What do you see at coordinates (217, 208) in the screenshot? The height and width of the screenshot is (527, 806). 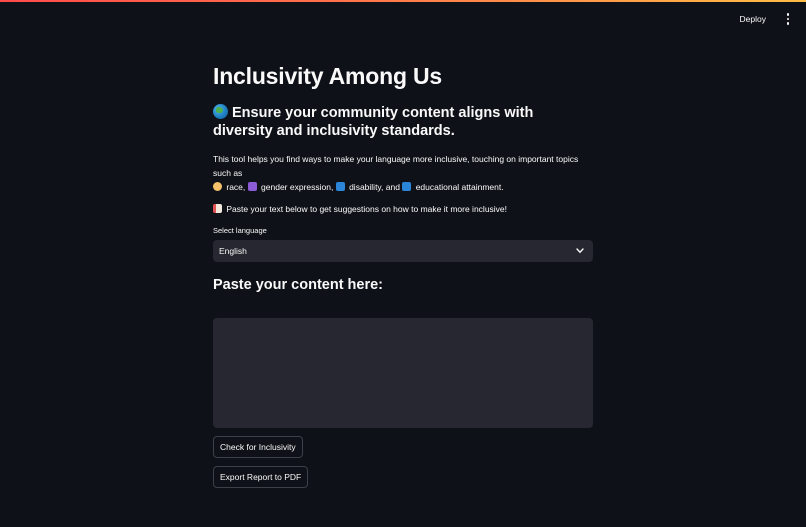 I see `page-icon` at bounding box center [217, 208].